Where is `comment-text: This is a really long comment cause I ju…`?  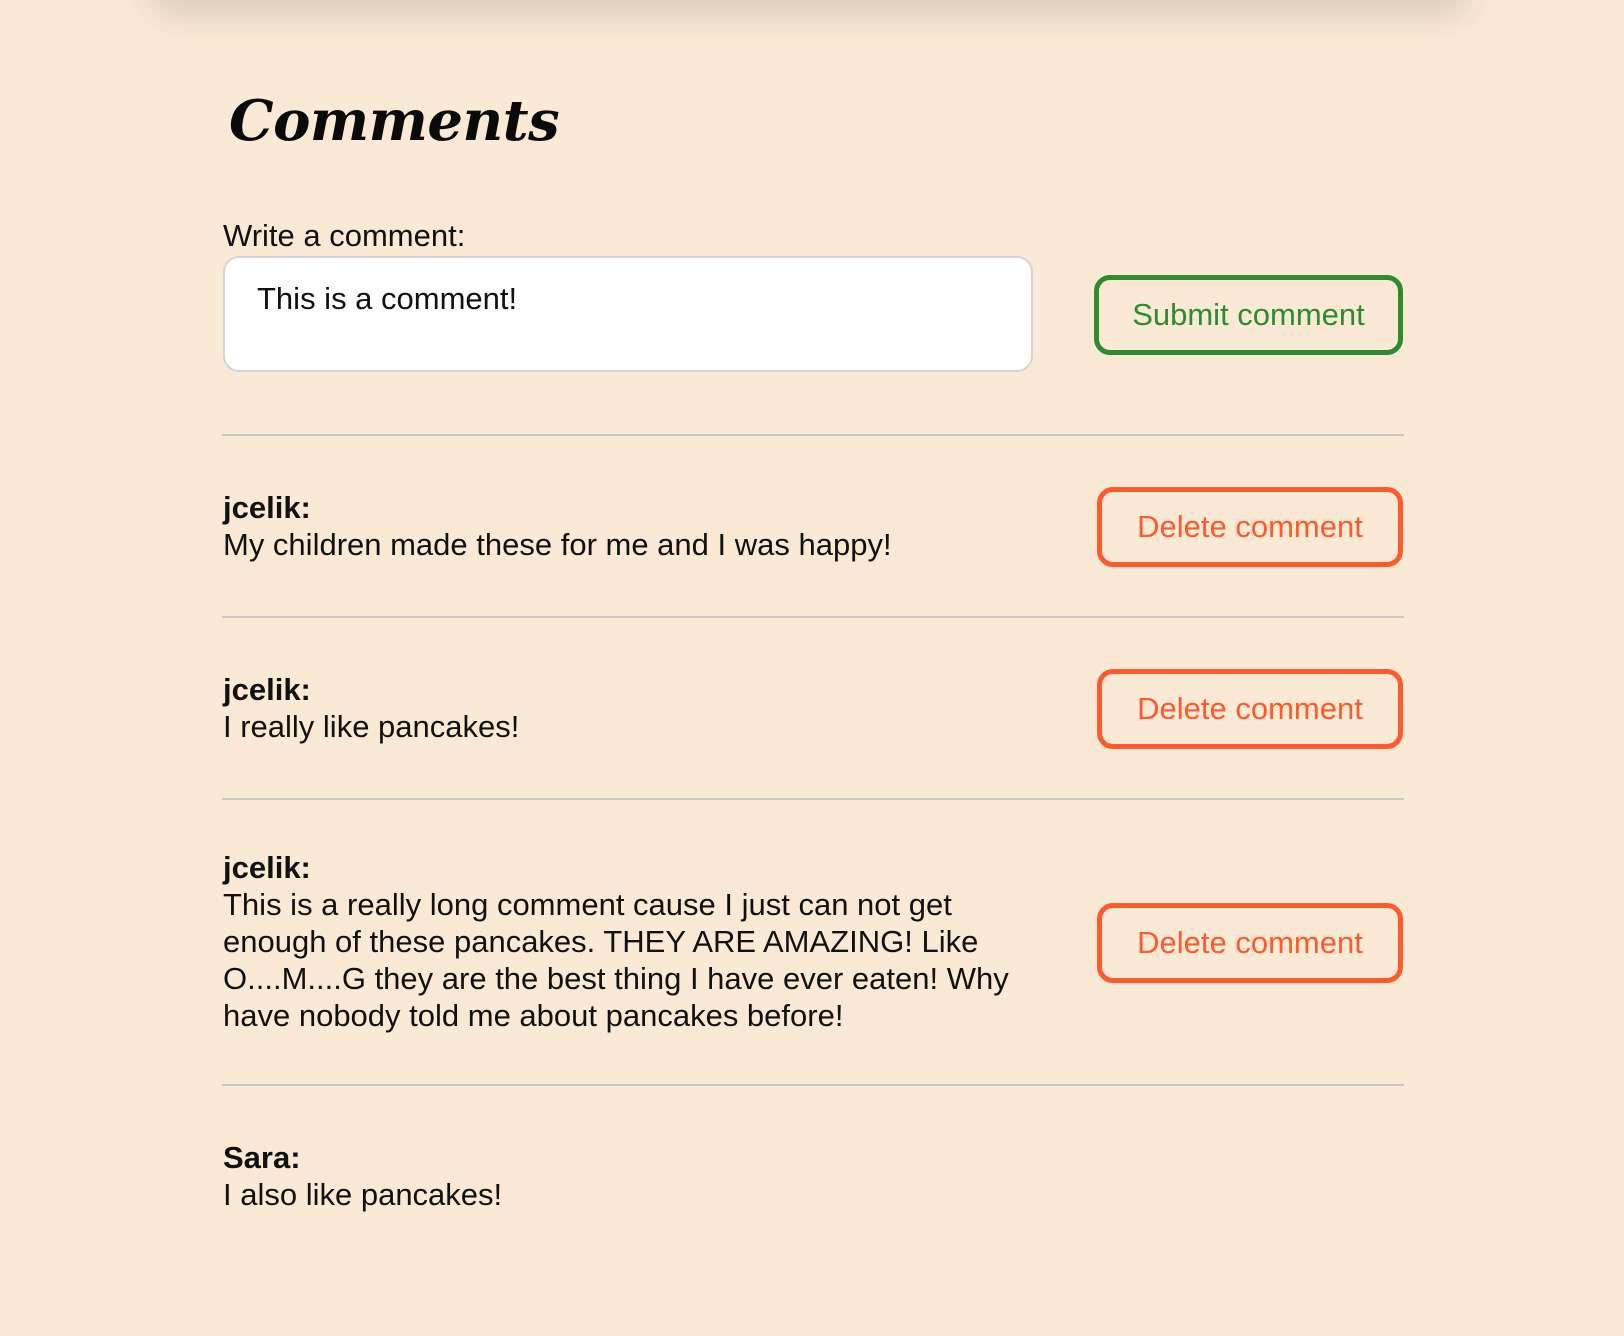 comment-text: This is a really long comment cause I ju… is located at coordinates (616, 960).